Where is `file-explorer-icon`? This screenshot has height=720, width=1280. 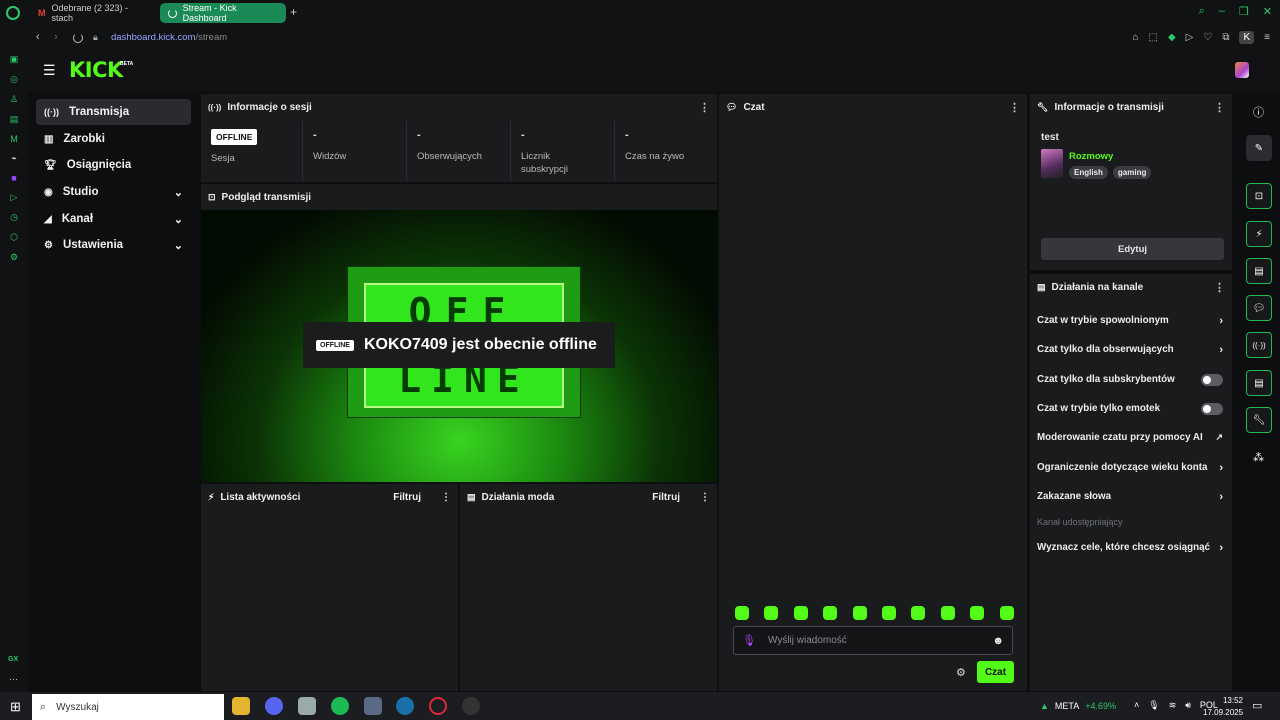 file-explorer-icon is located at coordinates (241, 706).